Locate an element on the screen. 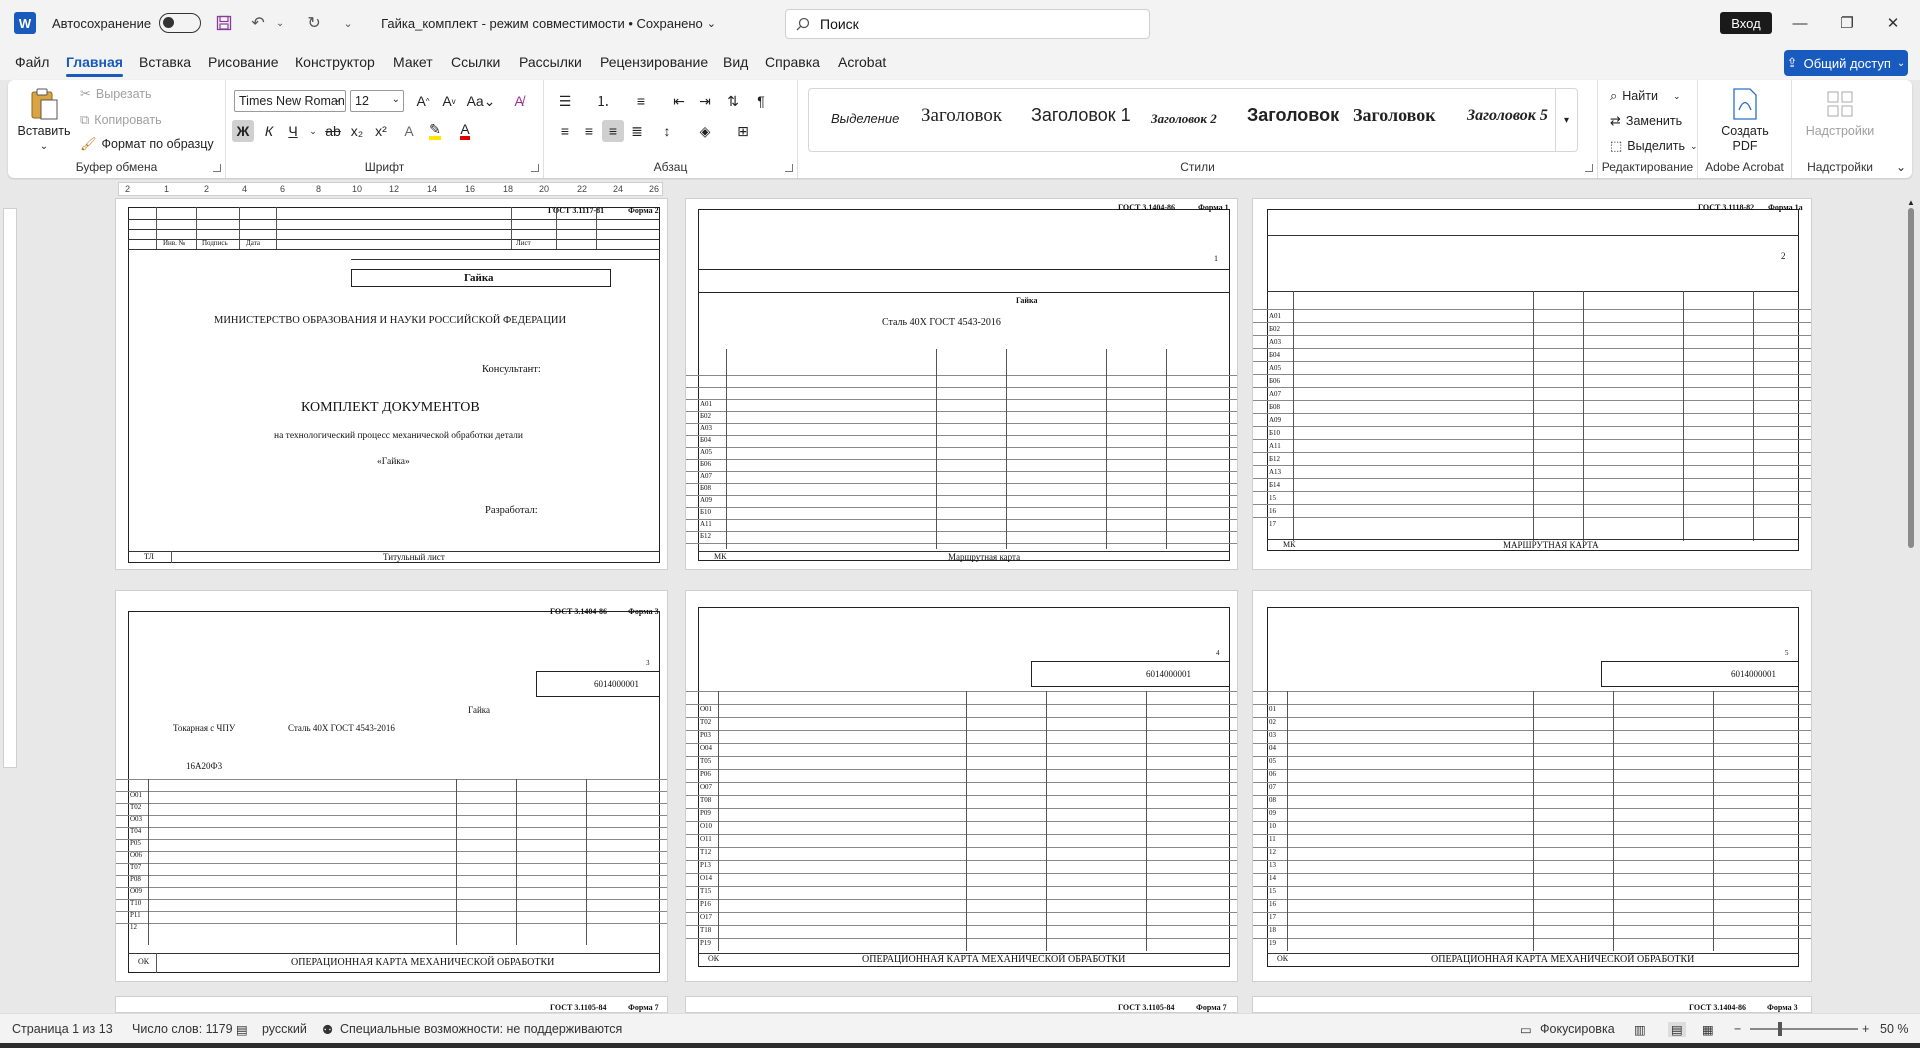  clipboard-launcher-icon is located at coordinates (217, 168).